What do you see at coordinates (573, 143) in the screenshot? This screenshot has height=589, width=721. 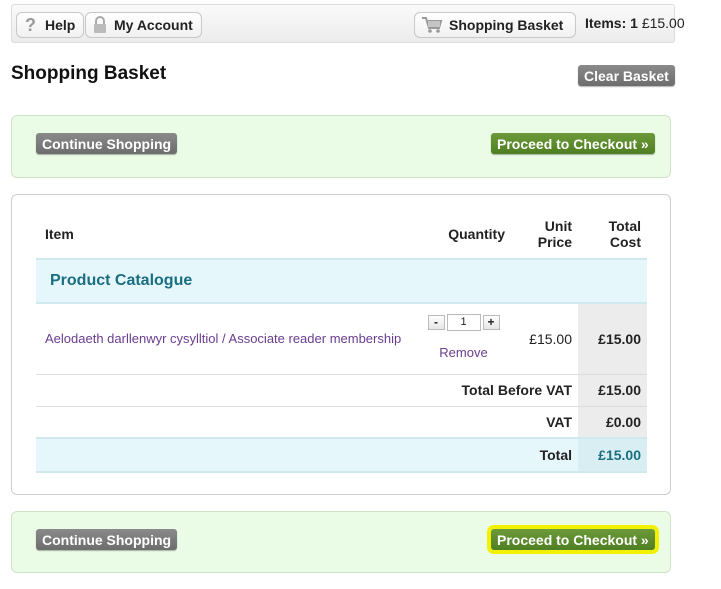 I see `proceed-to-checkout-button-top: Proceed to Checkout »` at bounding box center [573, 143].